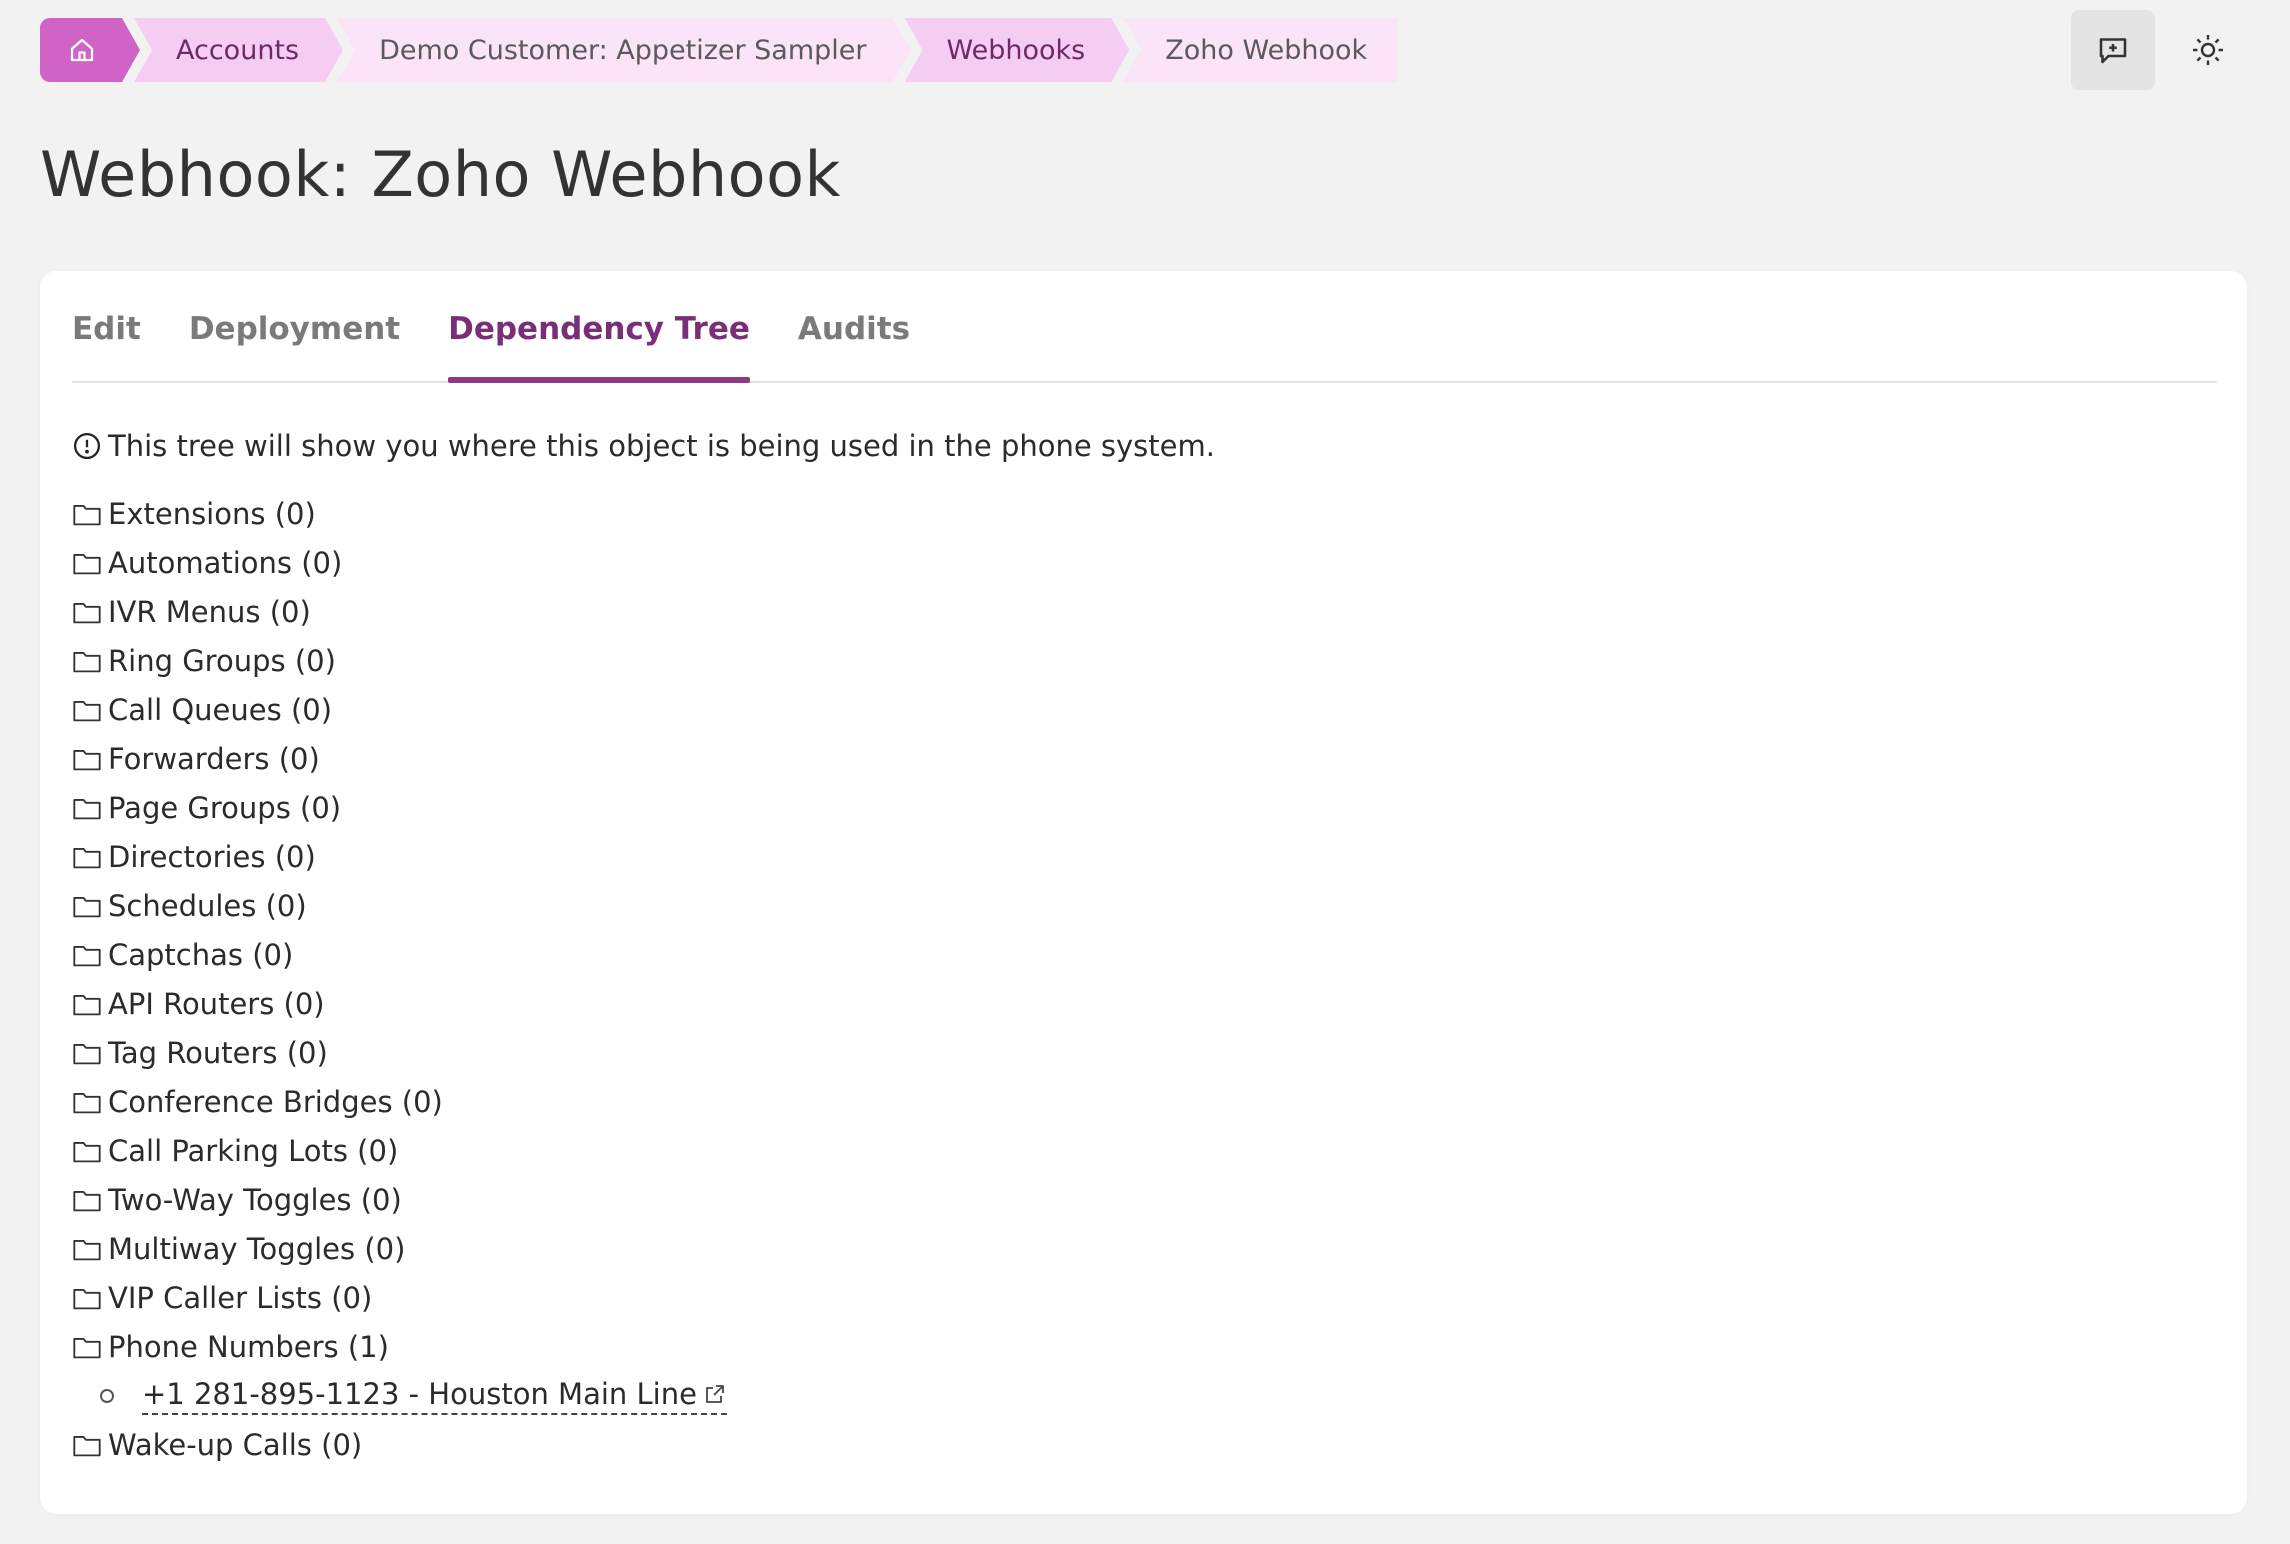 This screenshot has height=1544, width=2290. I want to click on tree-item-ivr-menus: IVR Menus (0), so click(399, 611).